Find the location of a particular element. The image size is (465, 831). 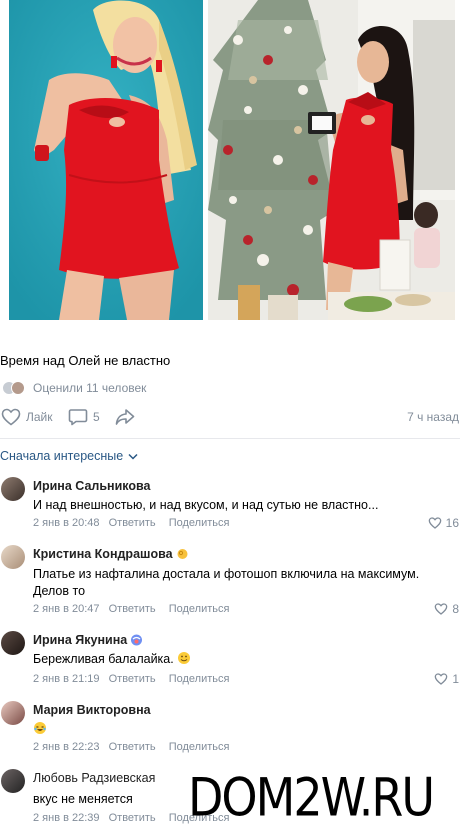

comments-sort-dropdown: Сначала интересные is located at coordinates (69, 456).